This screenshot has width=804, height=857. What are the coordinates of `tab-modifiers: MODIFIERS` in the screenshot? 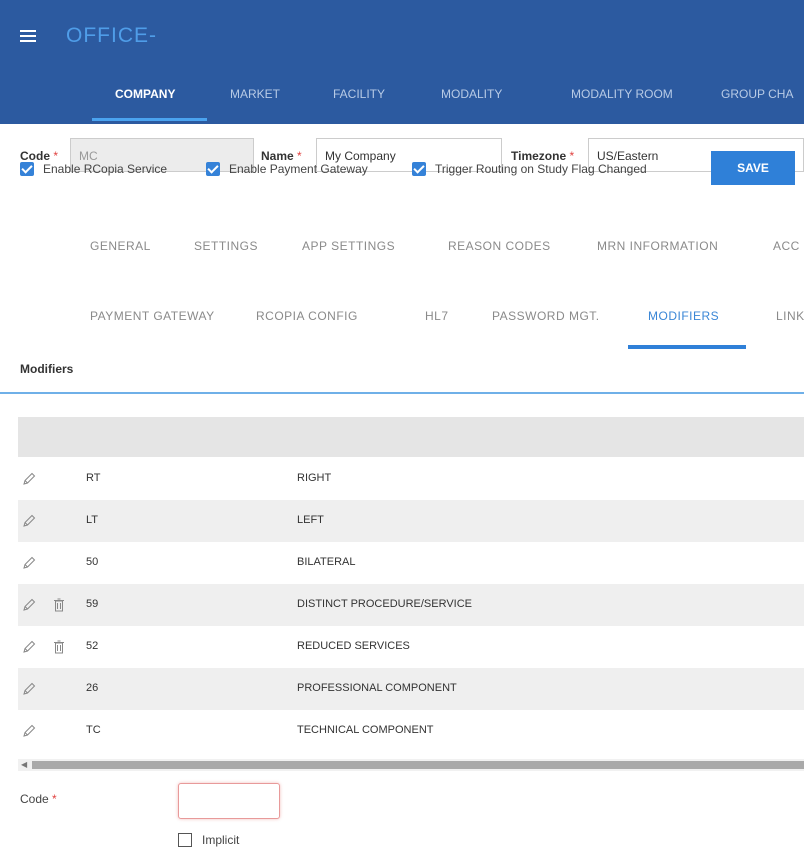 It's located at (683, 316).